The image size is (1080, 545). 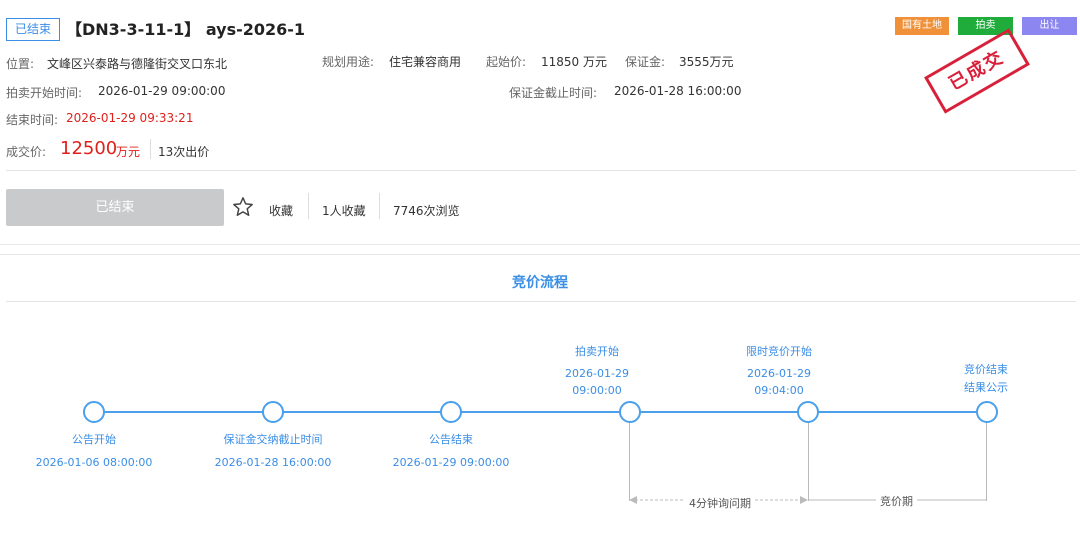 I want to click on tag-state-land: 国有土地, so click(x=922, y=26).